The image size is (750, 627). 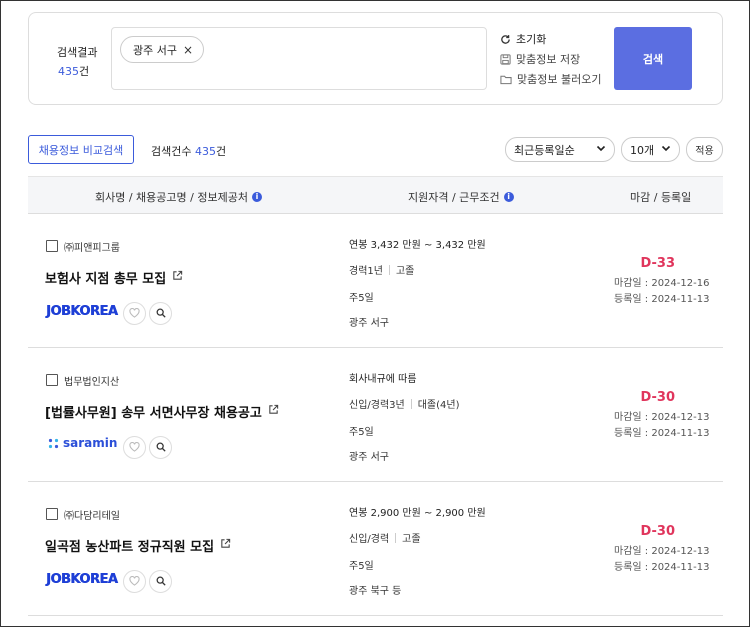 What do you see at coordinates (153, 413) in the screenshot?
I see `job-title: [법률사무원] 송무 서면사무장 채용공고` at bounding box center [153, 413].